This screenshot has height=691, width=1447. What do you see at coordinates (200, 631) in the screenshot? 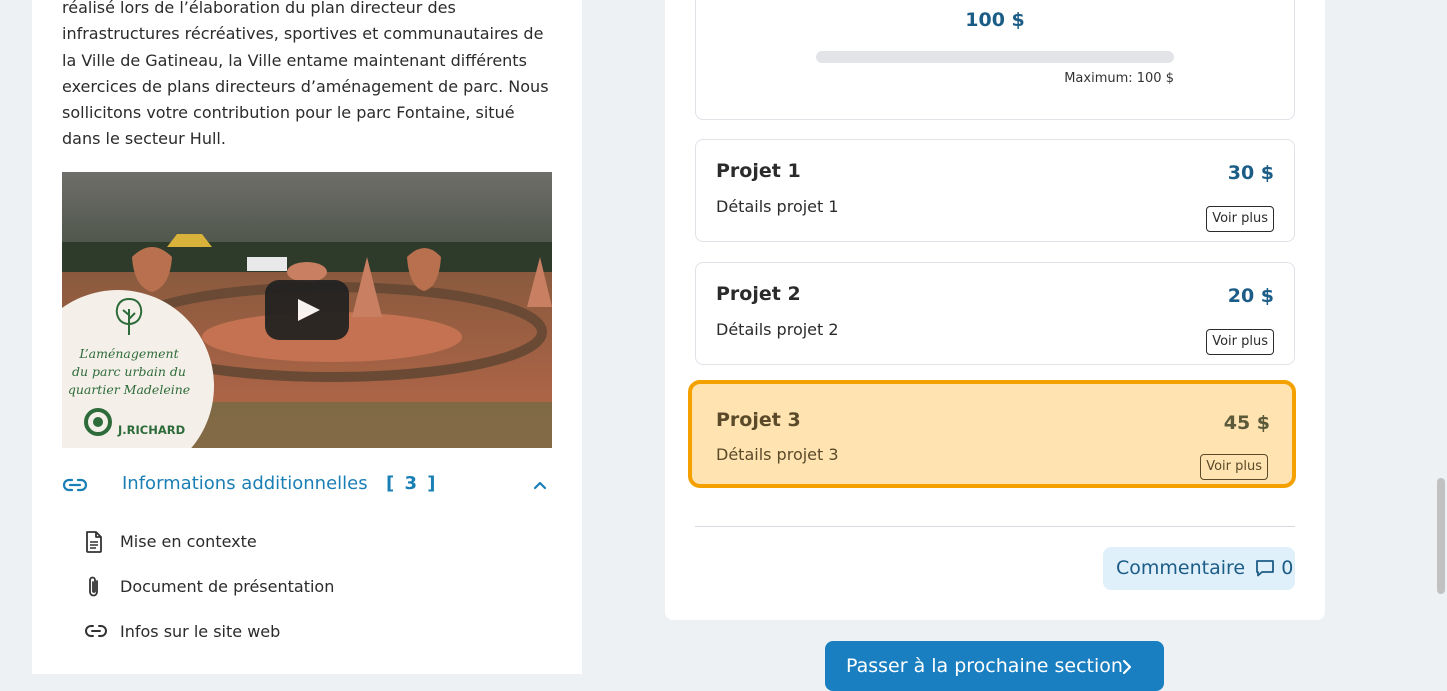
I see `attachment-label: Infos sur le site web` at bounding box center [200, 631].